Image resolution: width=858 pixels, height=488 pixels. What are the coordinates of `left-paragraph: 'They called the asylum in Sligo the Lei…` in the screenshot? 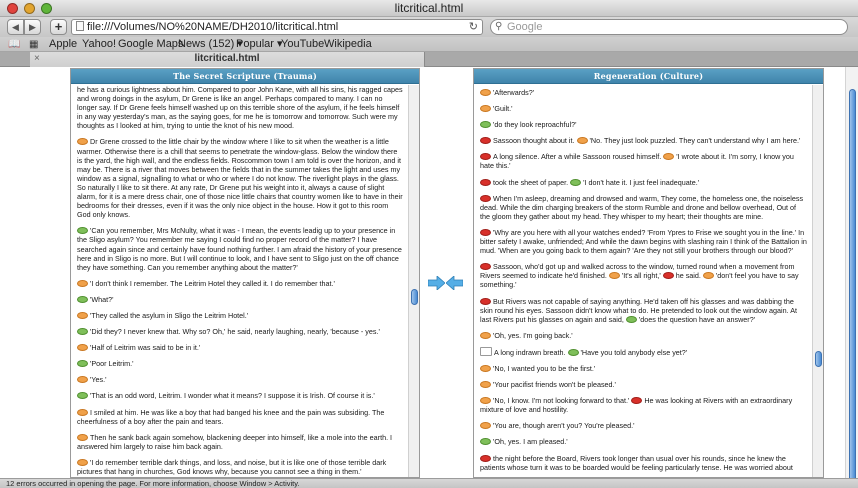 It's located at (240, 315).